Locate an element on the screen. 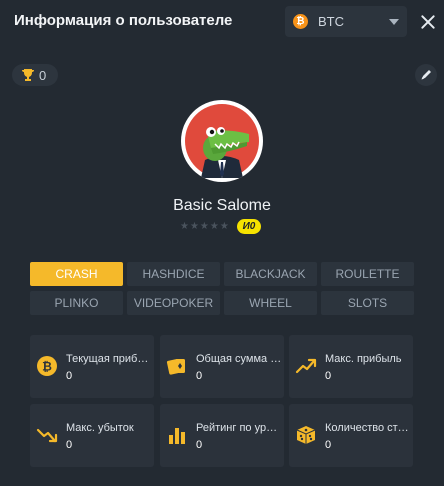 This screenshot has height=486, width=444. currency-select: ₿ BTC is located at coordinates (346, 21).